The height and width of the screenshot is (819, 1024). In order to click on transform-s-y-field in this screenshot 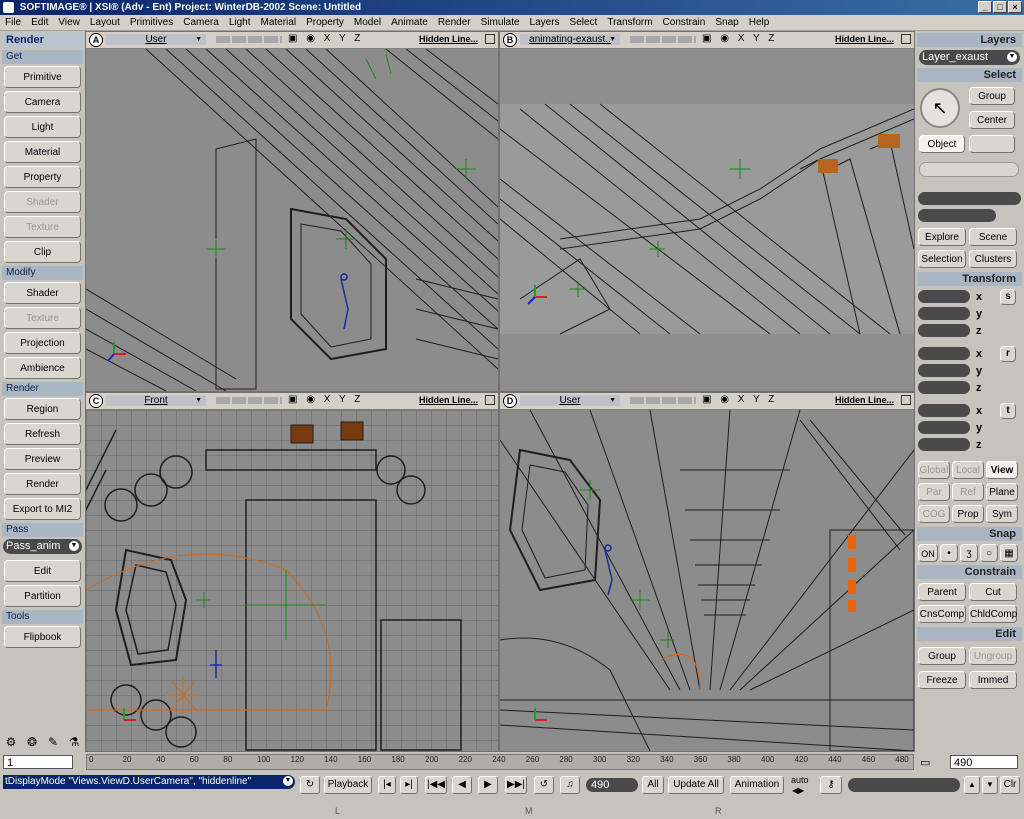, I will do `click(944, 313)`.